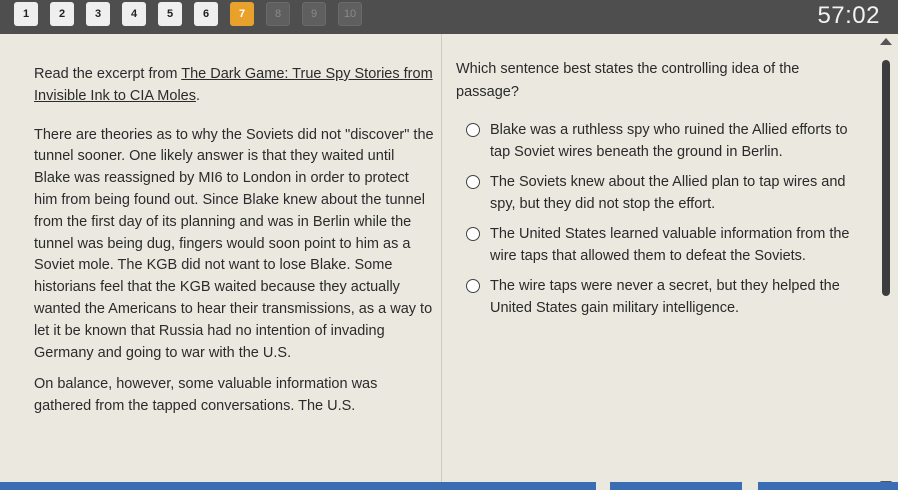 The height and width of the screenshot is (490, 898). I want to click on question-7-button: 7, so click(242, 14).